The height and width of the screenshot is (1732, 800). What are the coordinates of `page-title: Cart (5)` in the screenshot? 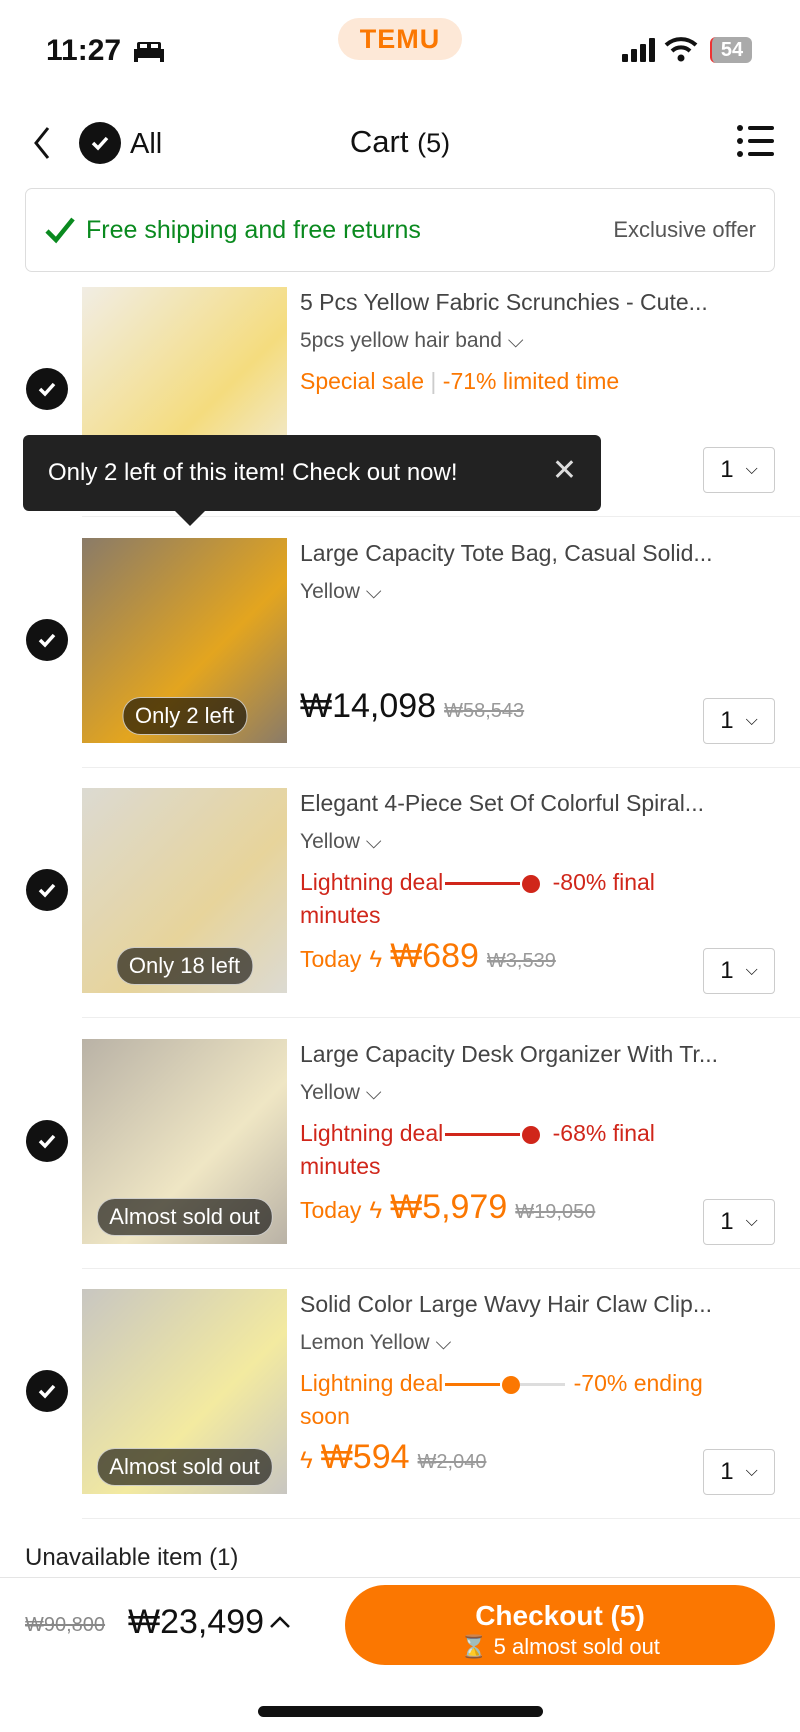 It's located at (400, 141).